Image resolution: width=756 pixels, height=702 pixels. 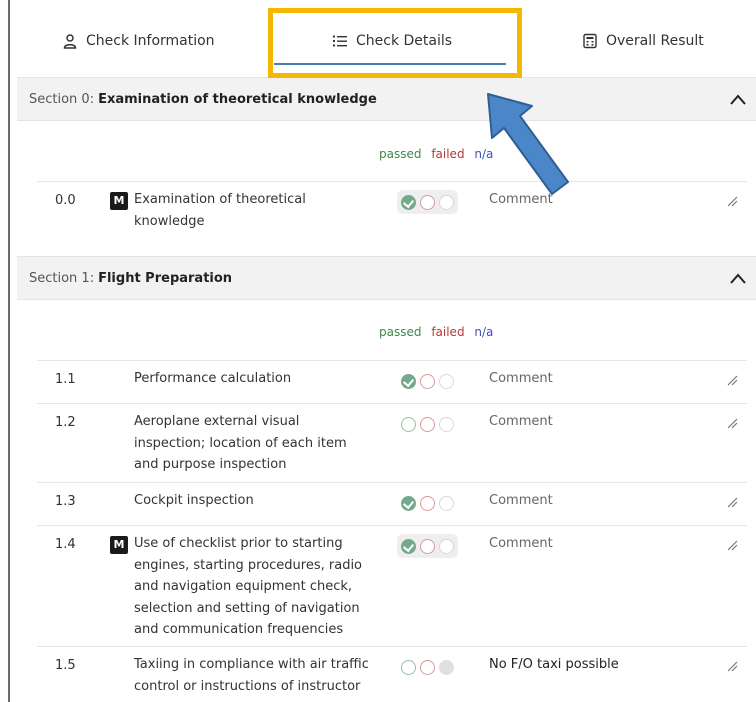 What do you see at coordinates (554, 665) in the screenshot?
I see `comment-field: No F/O taxi possible` at bounding box center [554, 665].